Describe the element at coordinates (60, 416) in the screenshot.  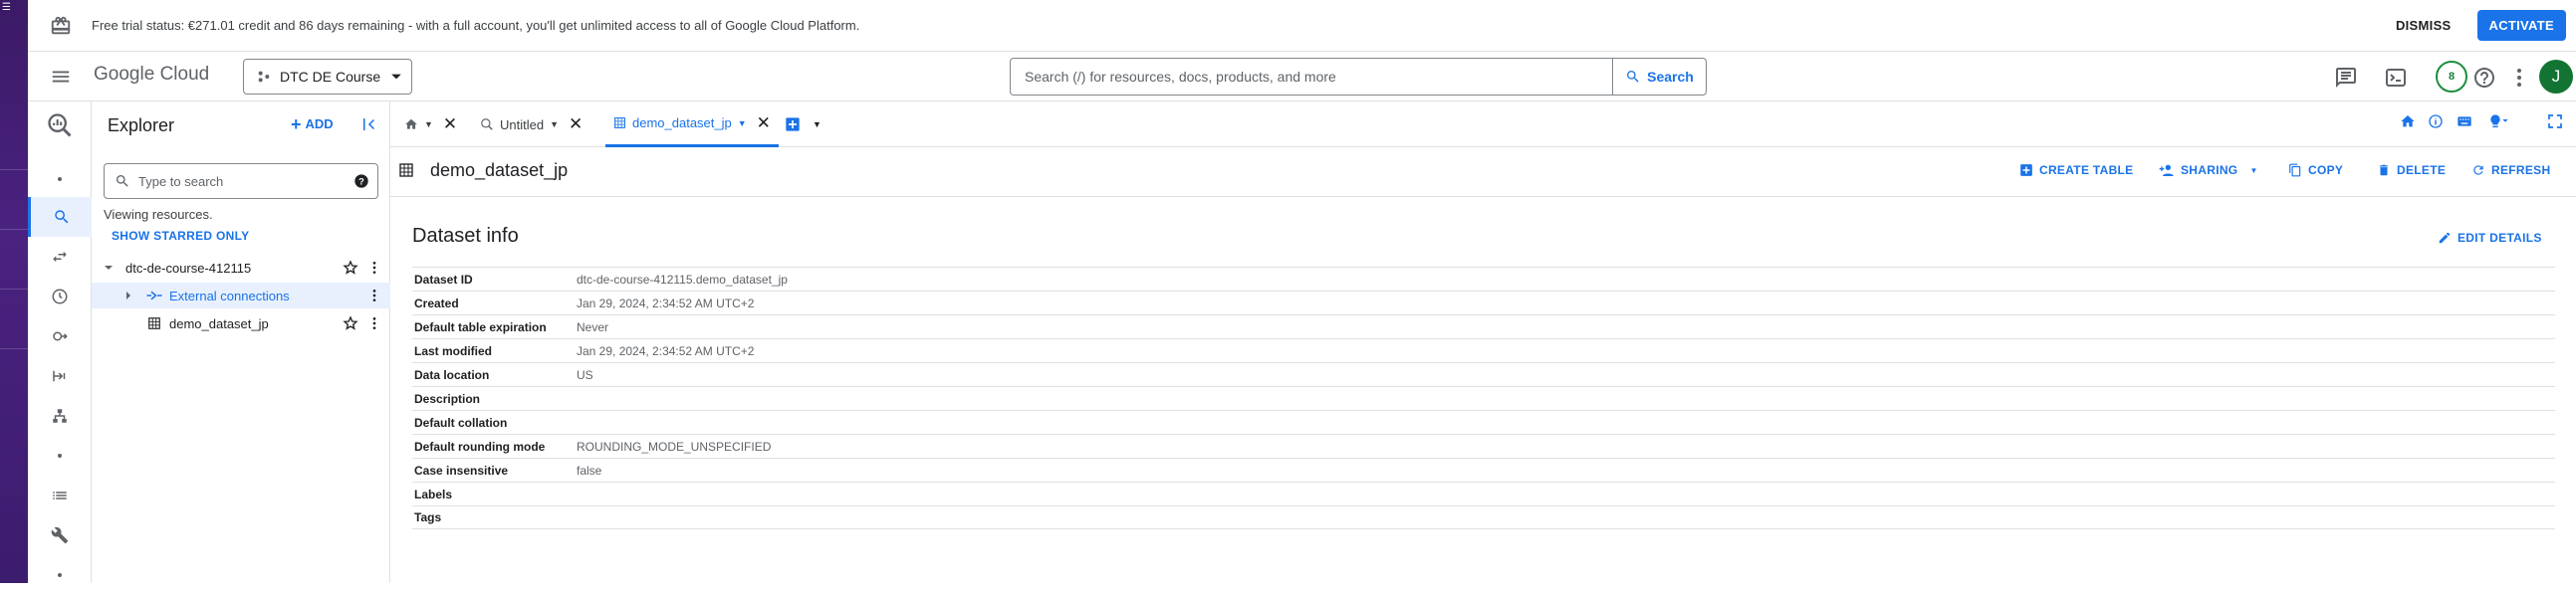
I see `rail-hierarchy-icon` at that location.